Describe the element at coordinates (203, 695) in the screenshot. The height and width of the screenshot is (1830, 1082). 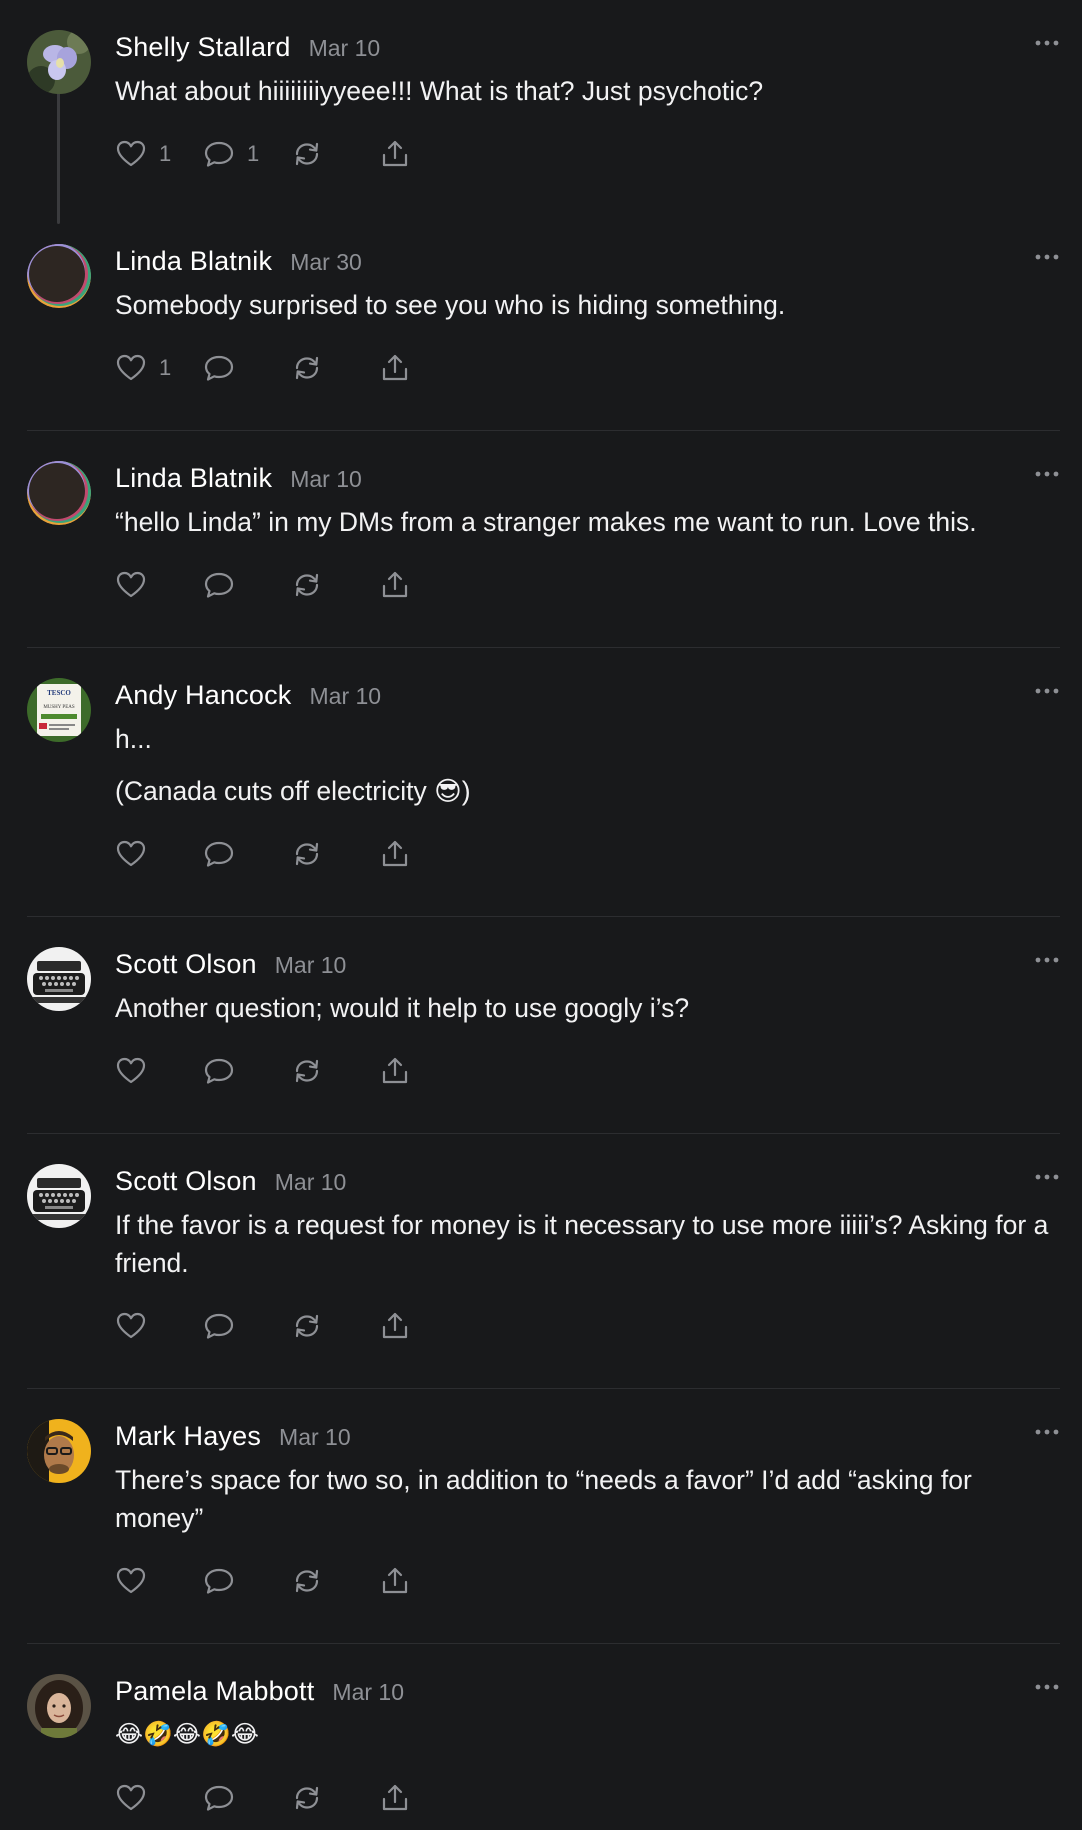
I see `author-name: Andy Hancock` at that location.